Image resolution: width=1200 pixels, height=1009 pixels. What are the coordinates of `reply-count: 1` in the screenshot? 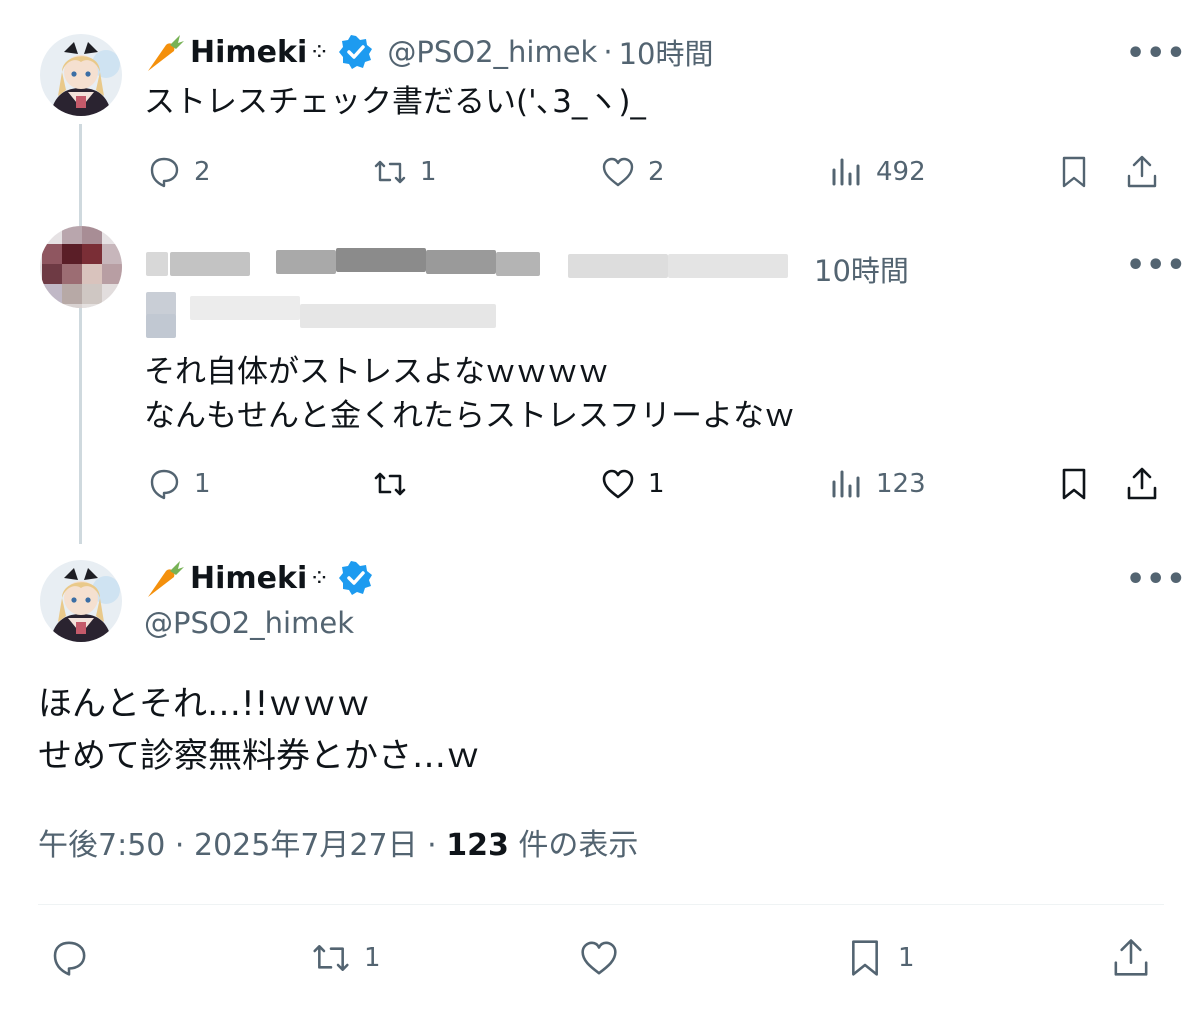 It's located at (202, 484).